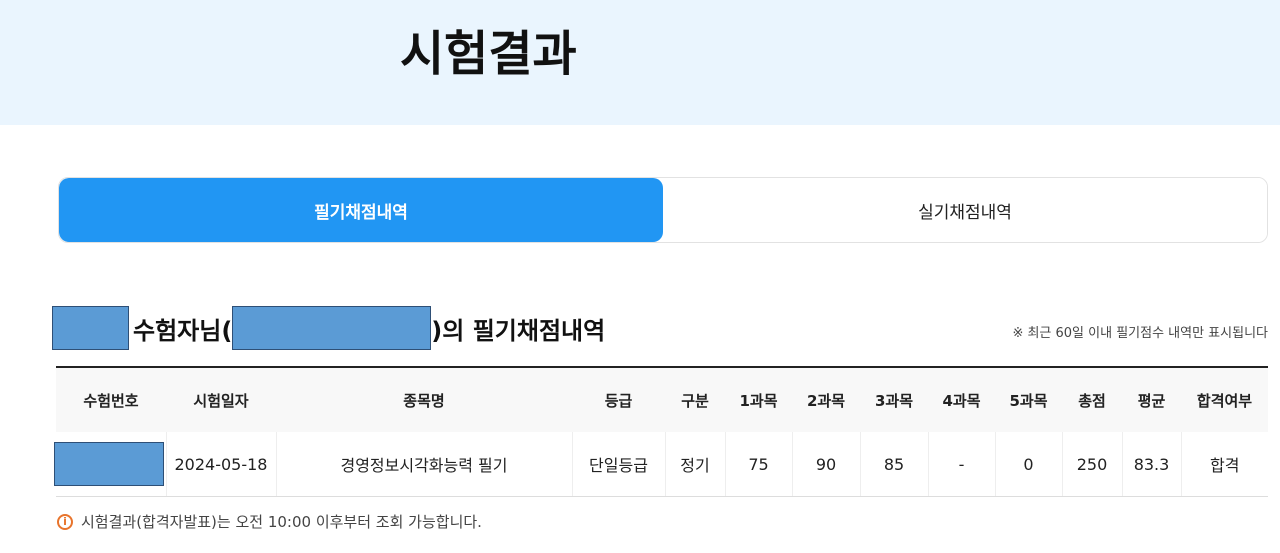  What do you see at coordinates (111, 400) in the screenshot?
I see `col-exam-number: 수험번호` at bounding box center [111, 400].